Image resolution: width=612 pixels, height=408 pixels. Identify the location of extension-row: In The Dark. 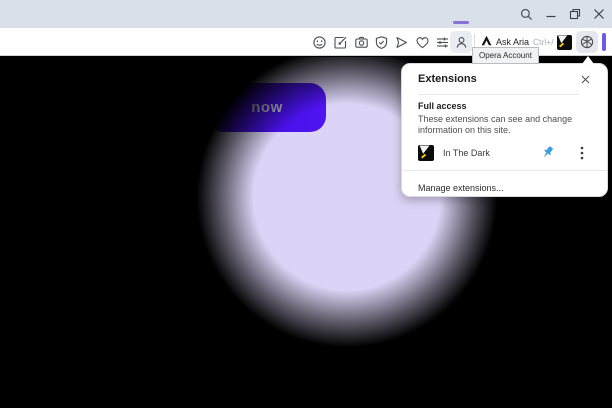
(504, 153).